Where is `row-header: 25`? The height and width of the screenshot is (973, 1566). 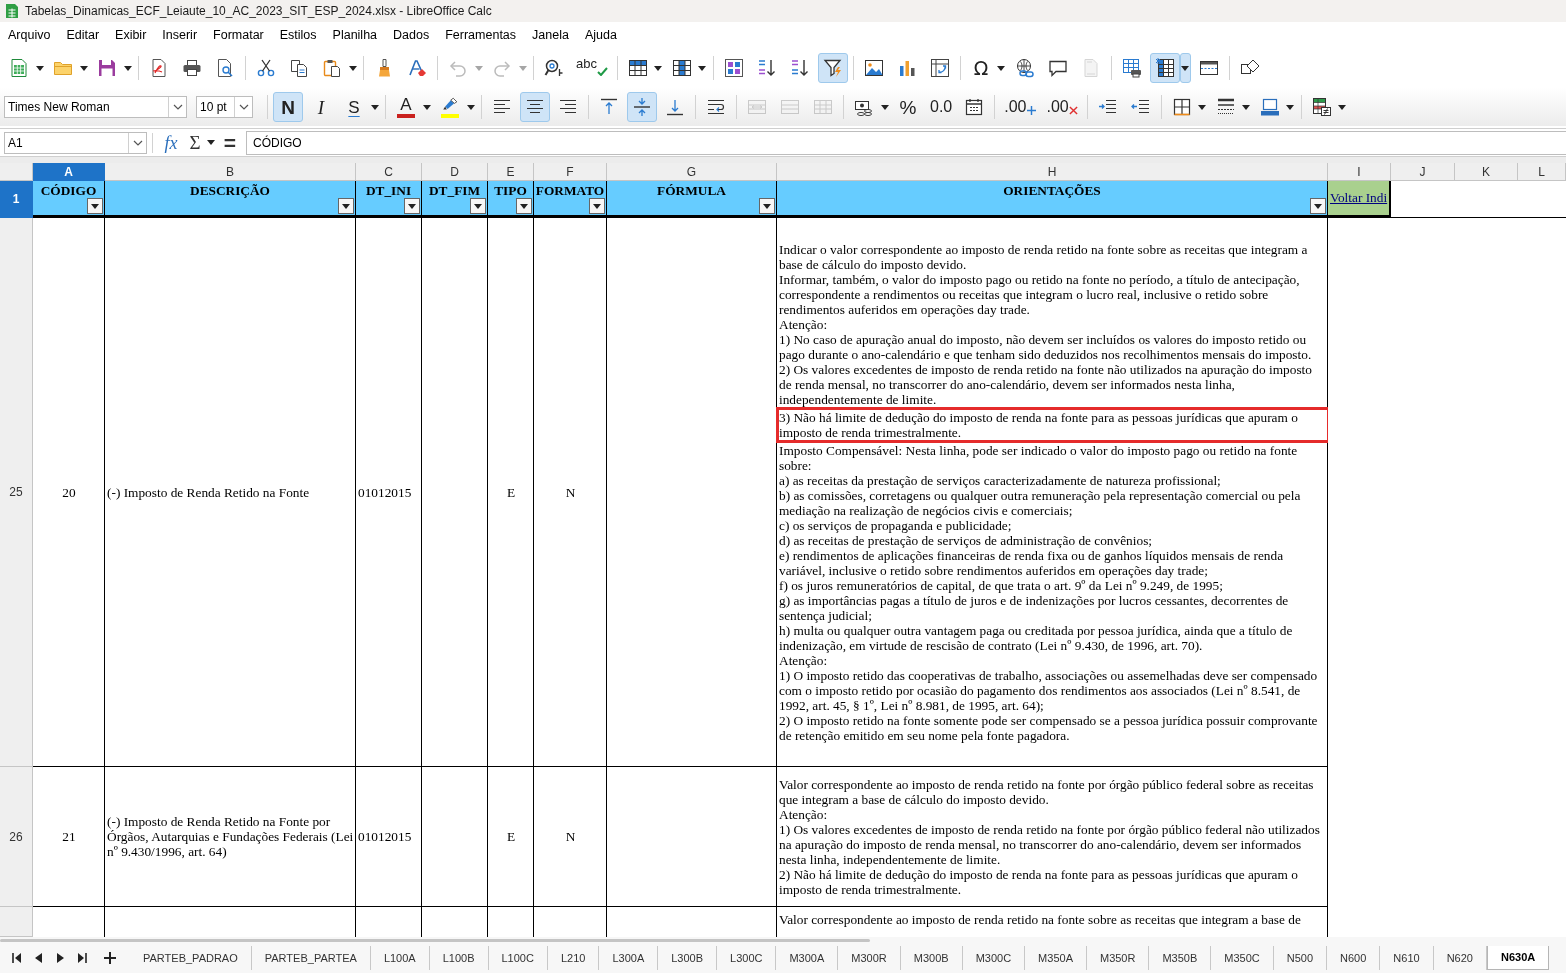
row-header: 25 is located at coordinates (16, 492).